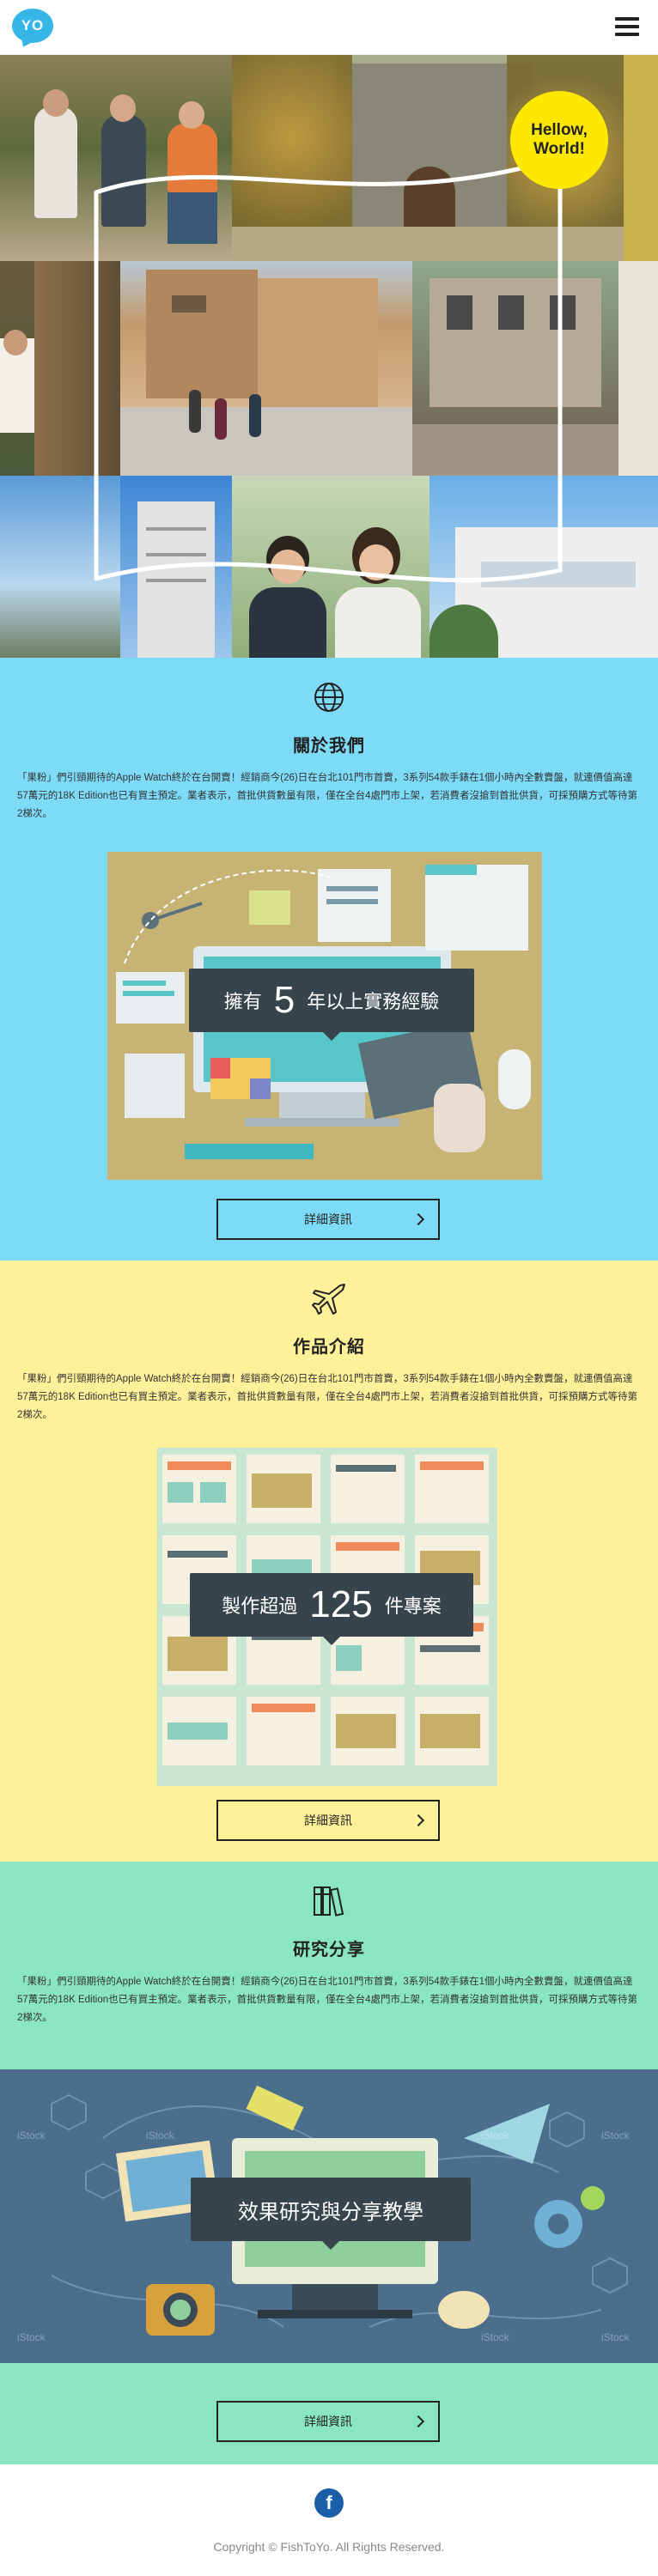 The height and width of the screenshot is (2576, 658). What do you see at coordinates (32, 2337) in the screenshot?
I see `watermark-5: iStock` at bounding box center [32, 2337].